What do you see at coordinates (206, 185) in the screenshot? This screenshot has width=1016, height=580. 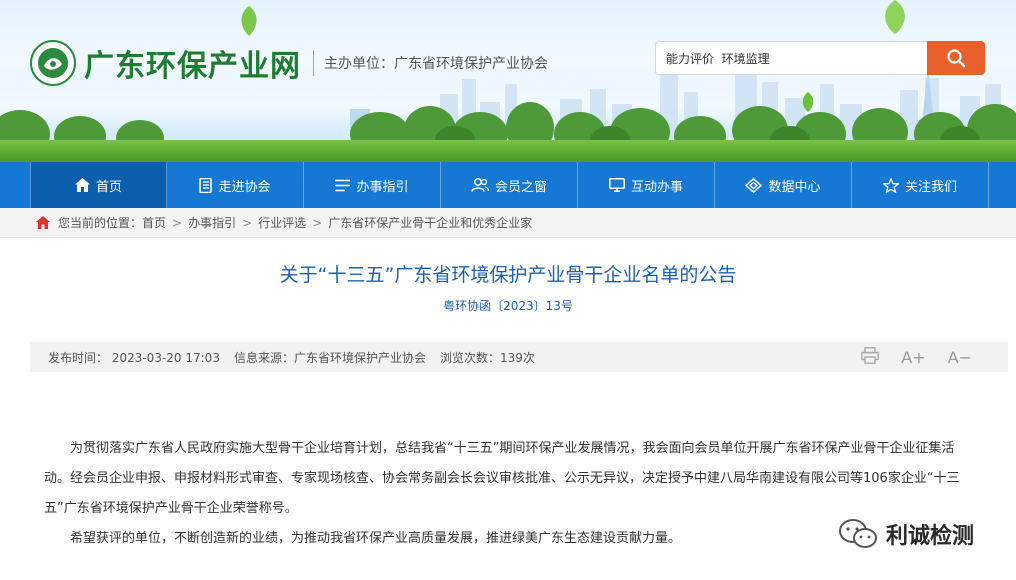 I see `book-icon` at bounding box center [206, 185].